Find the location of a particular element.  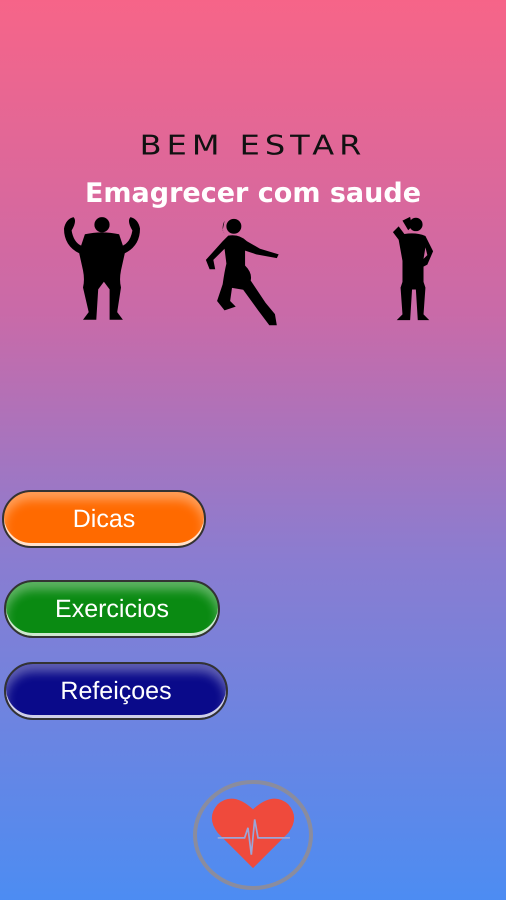

menu-button: Dicas is located at coordinates (104, 519).